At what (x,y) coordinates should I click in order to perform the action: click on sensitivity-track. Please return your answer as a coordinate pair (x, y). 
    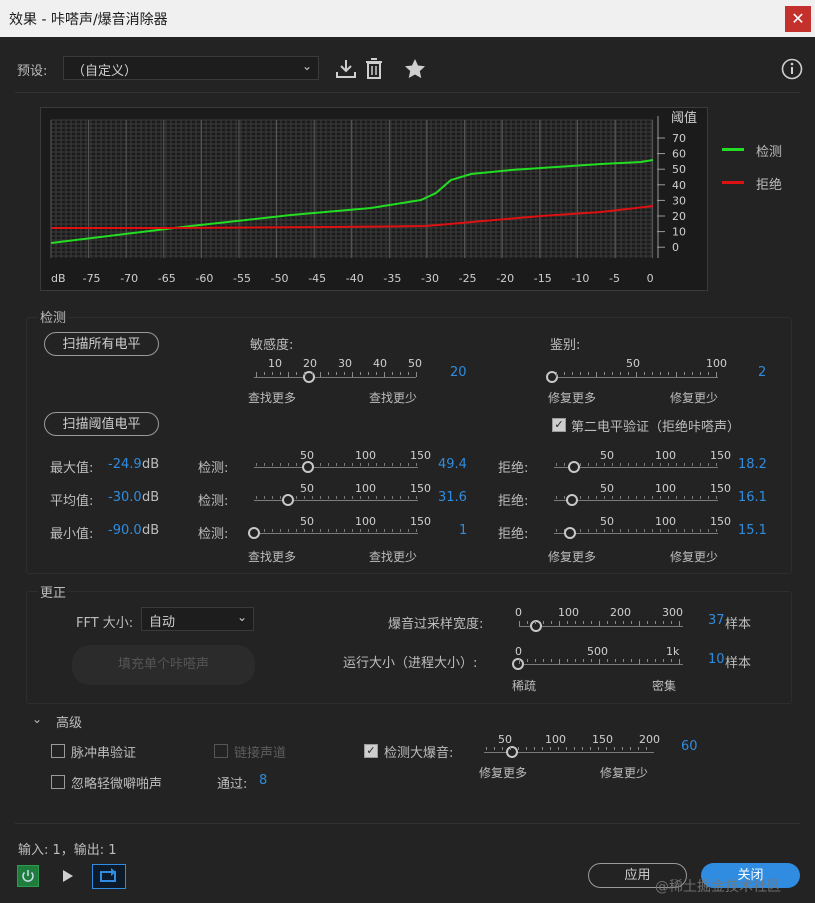
    Looking at the image, I should click on (335, 377).